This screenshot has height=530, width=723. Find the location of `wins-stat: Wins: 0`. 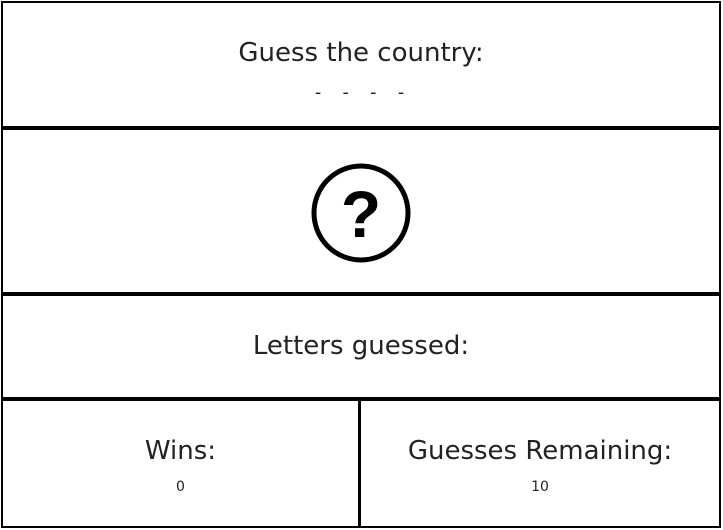

wins-stat: Wins: 0 is located at coordinates (182, 463).